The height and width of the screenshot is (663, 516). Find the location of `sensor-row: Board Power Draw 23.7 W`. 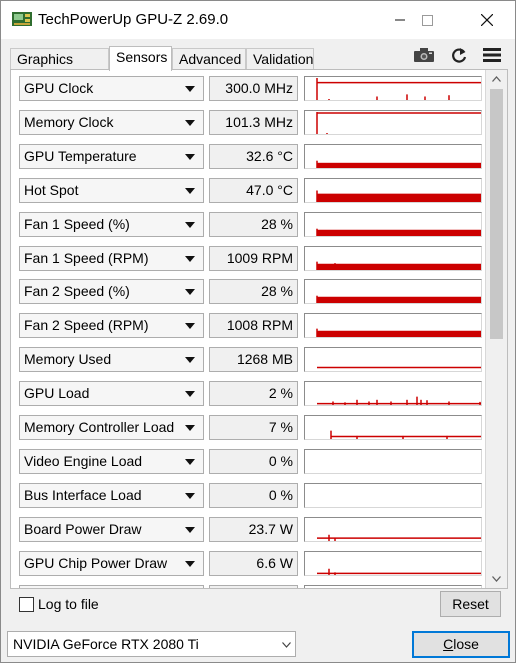

sensor-row: Board Power Draw 23.7 W is located at coordinates (248, 528).